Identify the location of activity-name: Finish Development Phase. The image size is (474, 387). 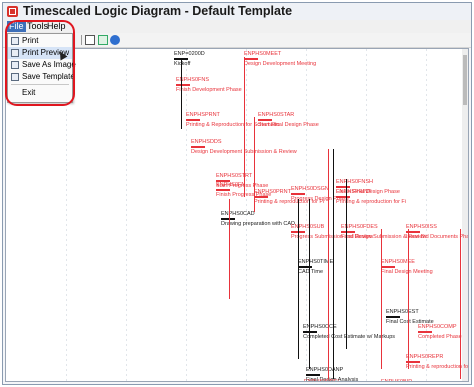
(209, 90).